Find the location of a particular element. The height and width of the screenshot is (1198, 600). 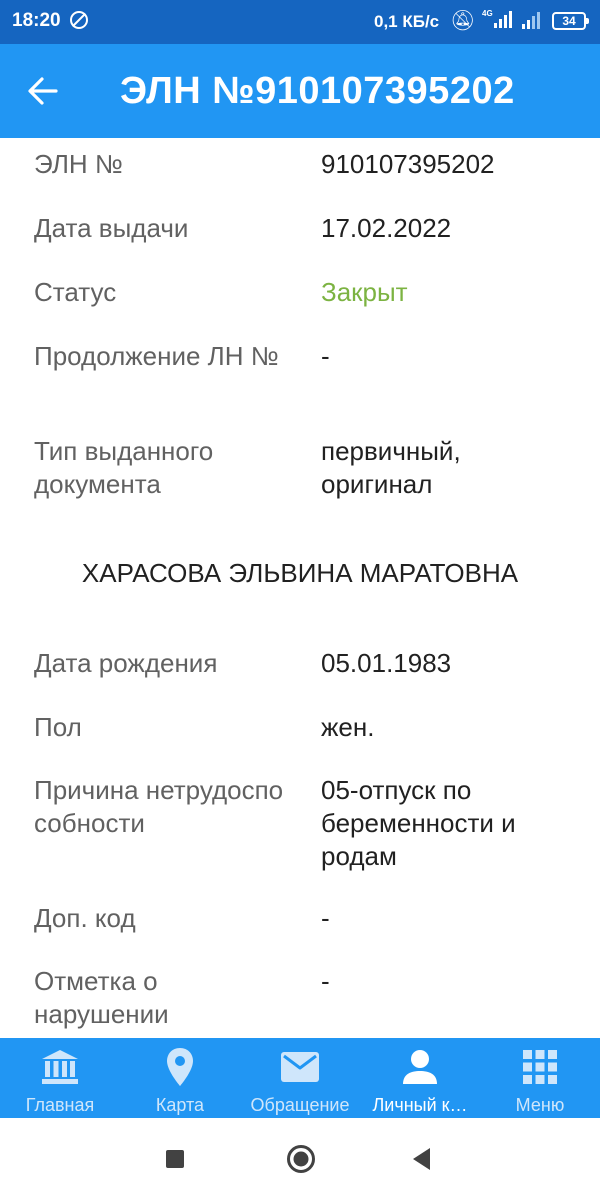

grid-icon is located at coordinates (540, 1067).